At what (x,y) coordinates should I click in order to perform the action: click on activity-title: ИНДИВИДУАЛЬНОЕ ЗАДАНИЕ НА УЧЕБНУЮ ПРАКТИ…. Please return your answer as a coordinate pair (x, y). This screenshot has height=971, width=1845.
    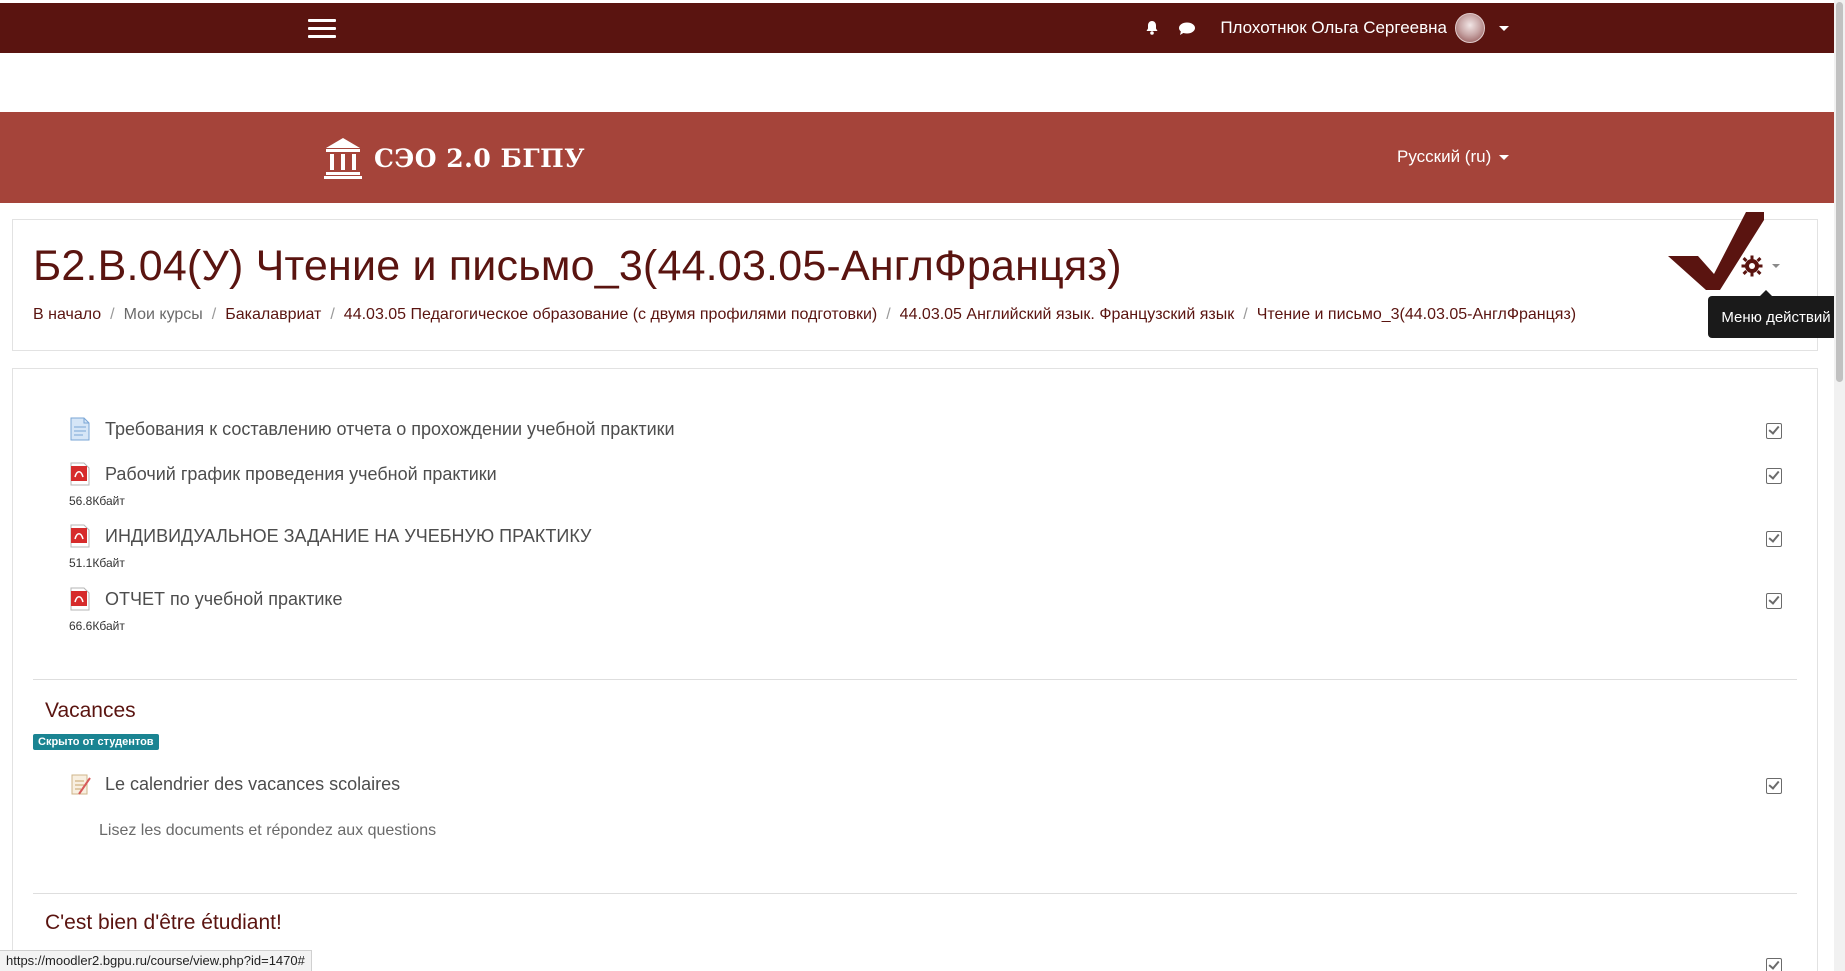
    Looking at the image, I should click on (348, 535).